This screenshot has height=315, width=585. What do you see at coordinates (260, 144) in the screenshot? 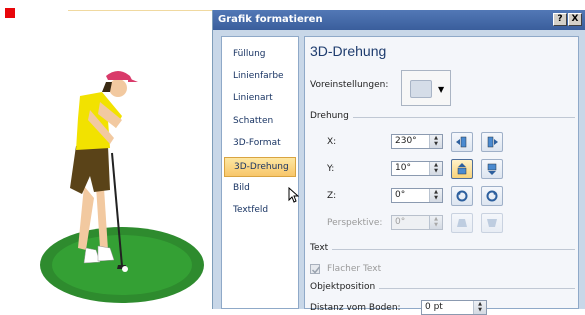
I see `category-3d-format: 3D-Format` at bounding box center [260, 144].